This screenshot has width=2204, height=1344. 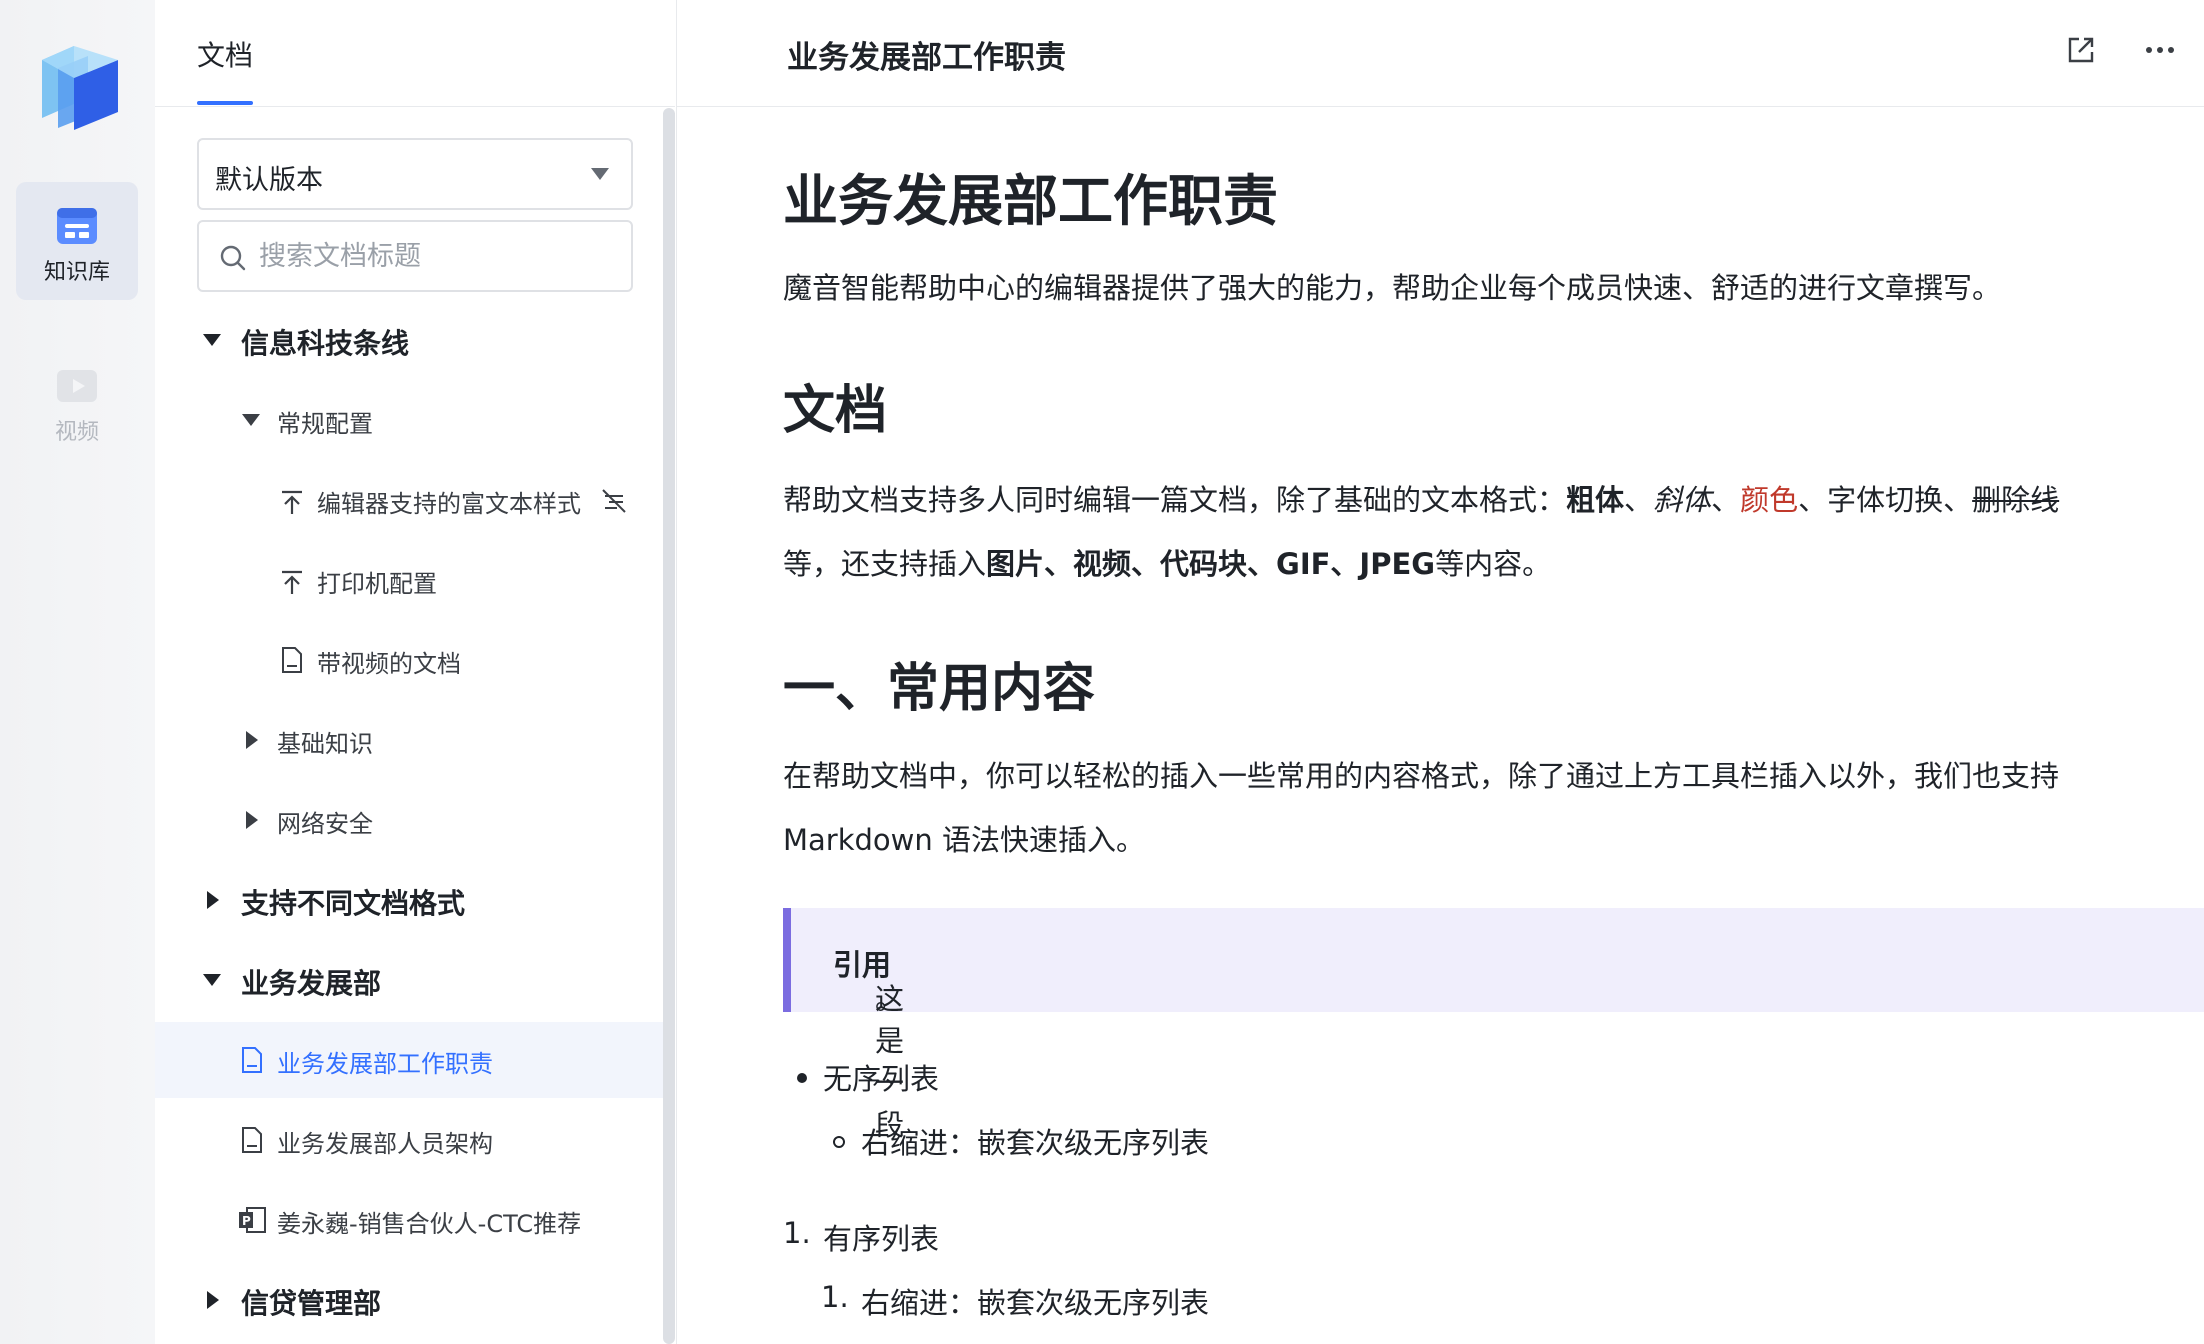 What do you see at coordinates (1035, 1303) in the screenshot?
I see `ol-sub-item: 右缩进：嵌套次级无序列表` at bounding box center [1035, 1303].